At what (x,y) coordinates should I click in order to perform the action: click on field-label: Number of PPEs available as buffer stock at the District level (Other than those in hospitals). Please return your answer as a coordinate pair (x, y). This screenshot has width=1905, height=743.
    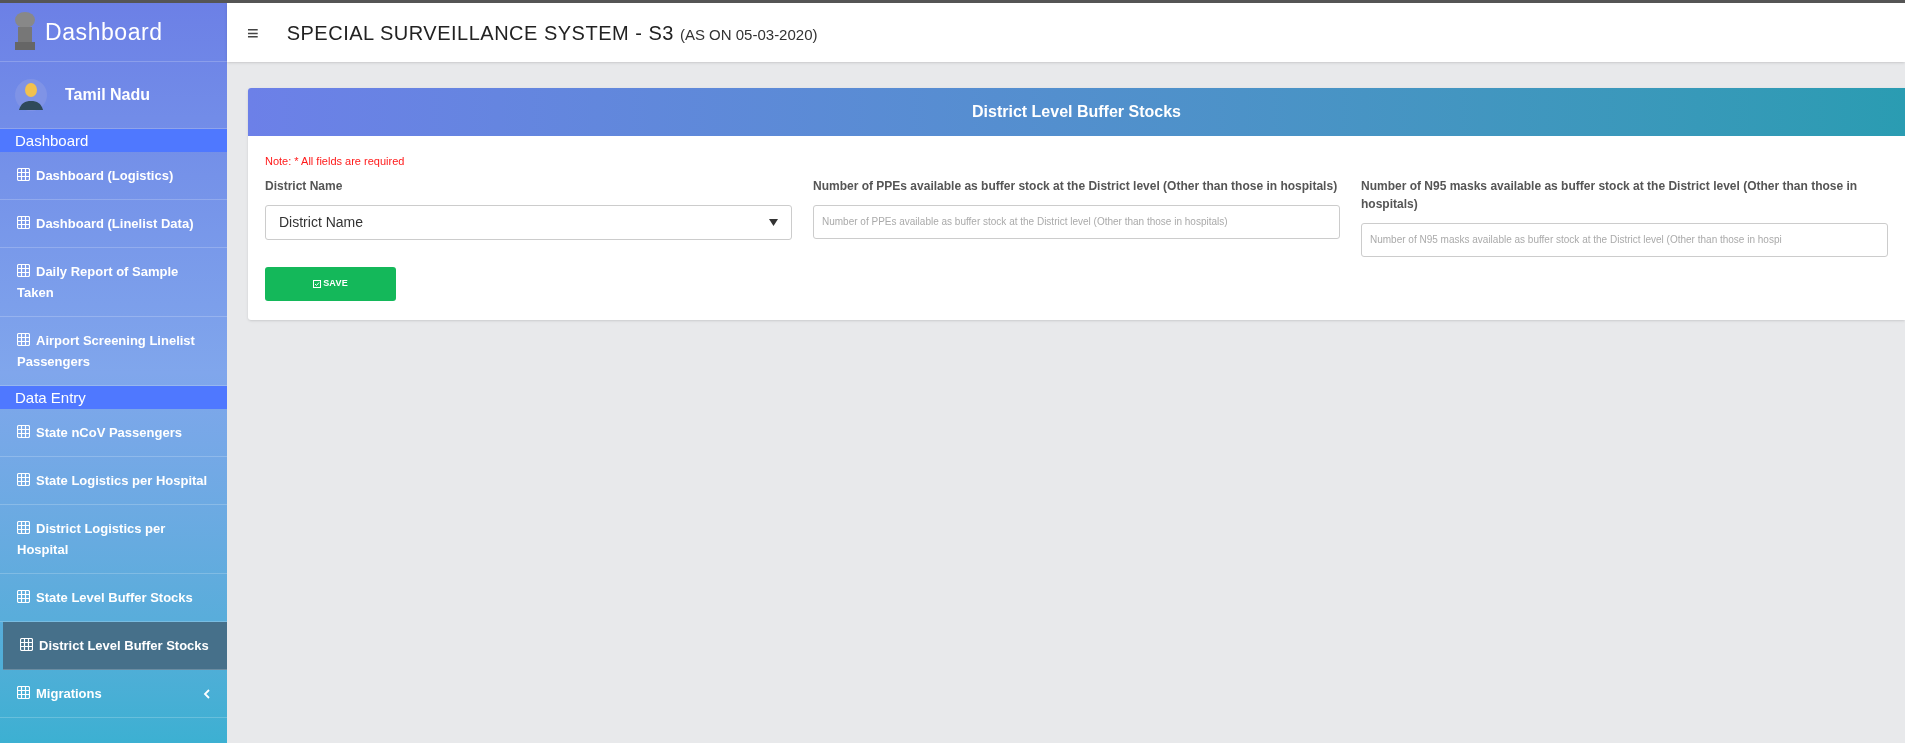
    Looking at the image, I should click on (1076, 186).